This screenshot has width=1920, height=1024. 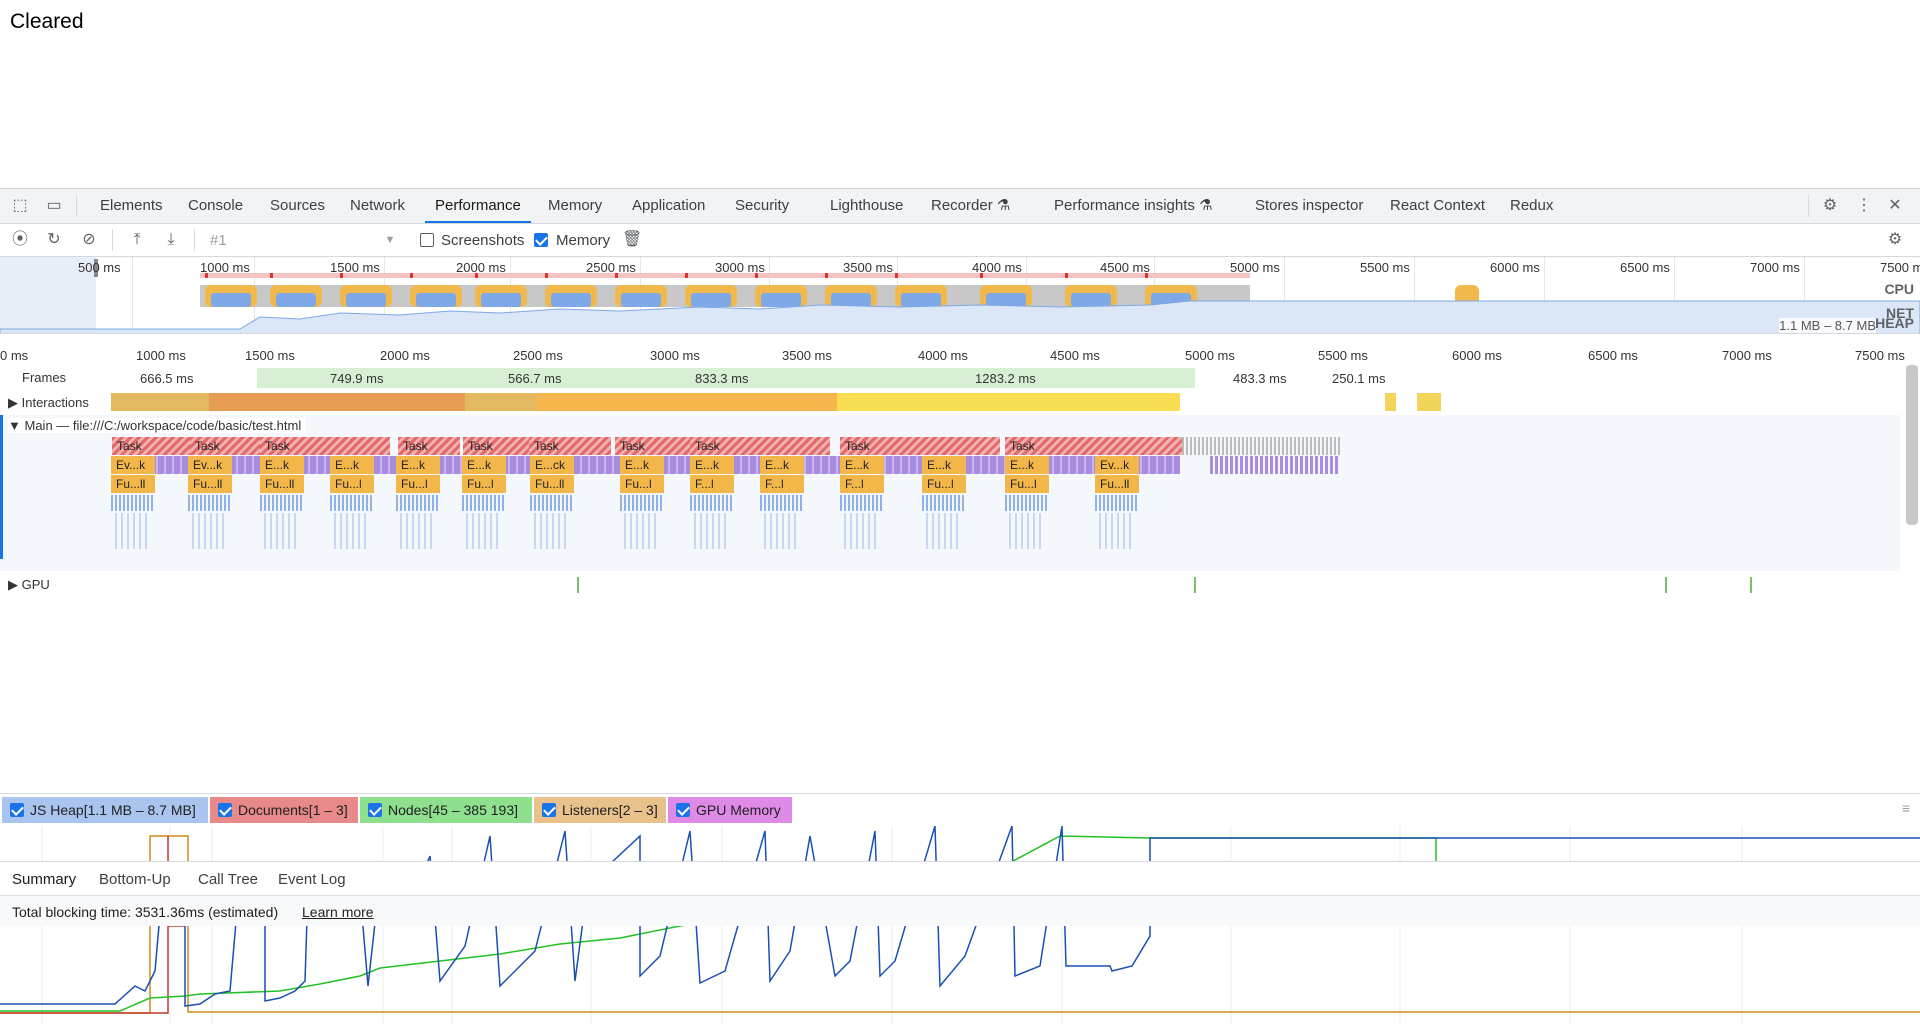 I want to click on gpu-memory-checkbox, so click(x=683, y=810).